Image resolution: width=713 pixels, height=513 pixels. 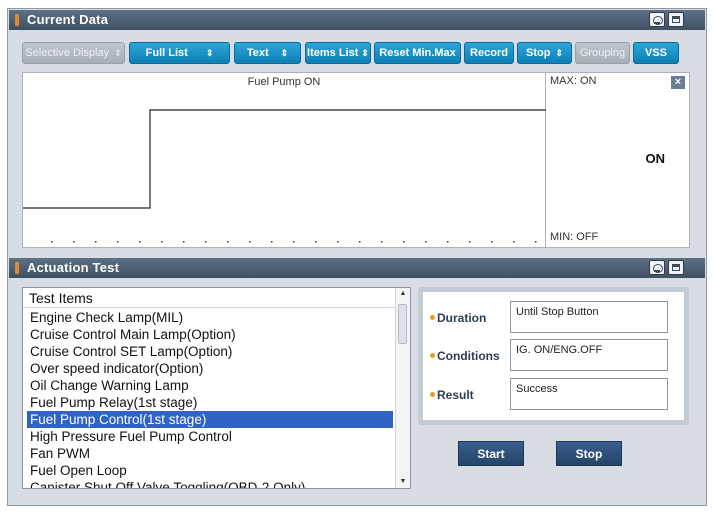 I want to click on reset-minmax-label: Reset Min.Max, so click(x=417, y=53).